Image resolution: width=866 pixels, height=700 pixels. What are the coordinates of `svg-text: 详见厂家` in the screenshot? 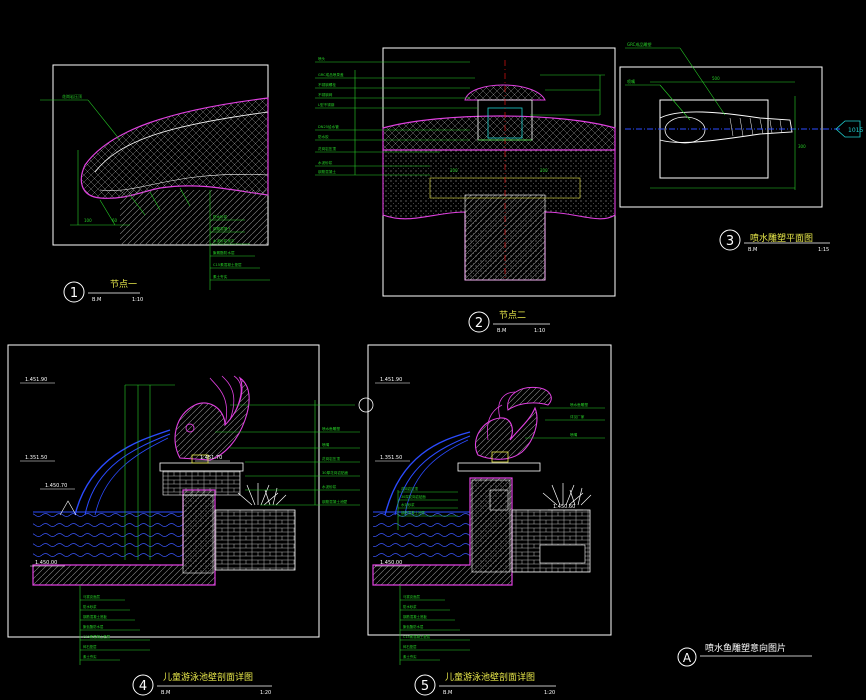 It's located at (577, 416).